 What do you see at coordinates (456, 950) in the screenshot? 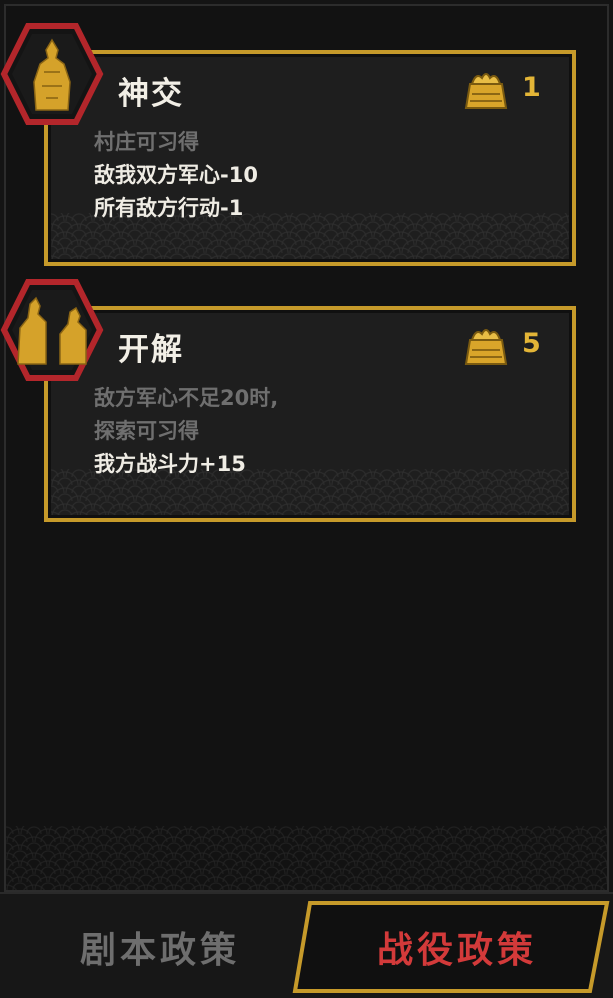
I see `tab-campaign-policy-label: 战役政策` at bounding box center [456, 950].